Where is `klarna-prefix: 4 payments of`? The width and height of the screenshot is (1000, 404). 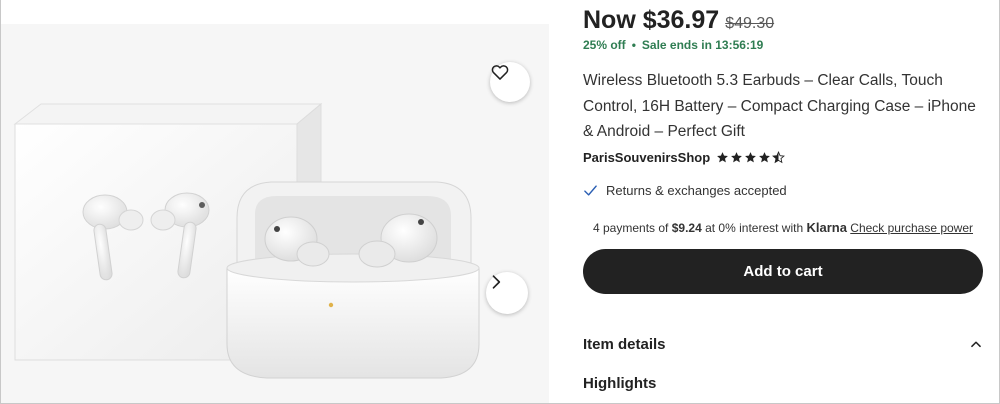 klarna-prefix: 4 payments of is located at coordinates (632, 228).